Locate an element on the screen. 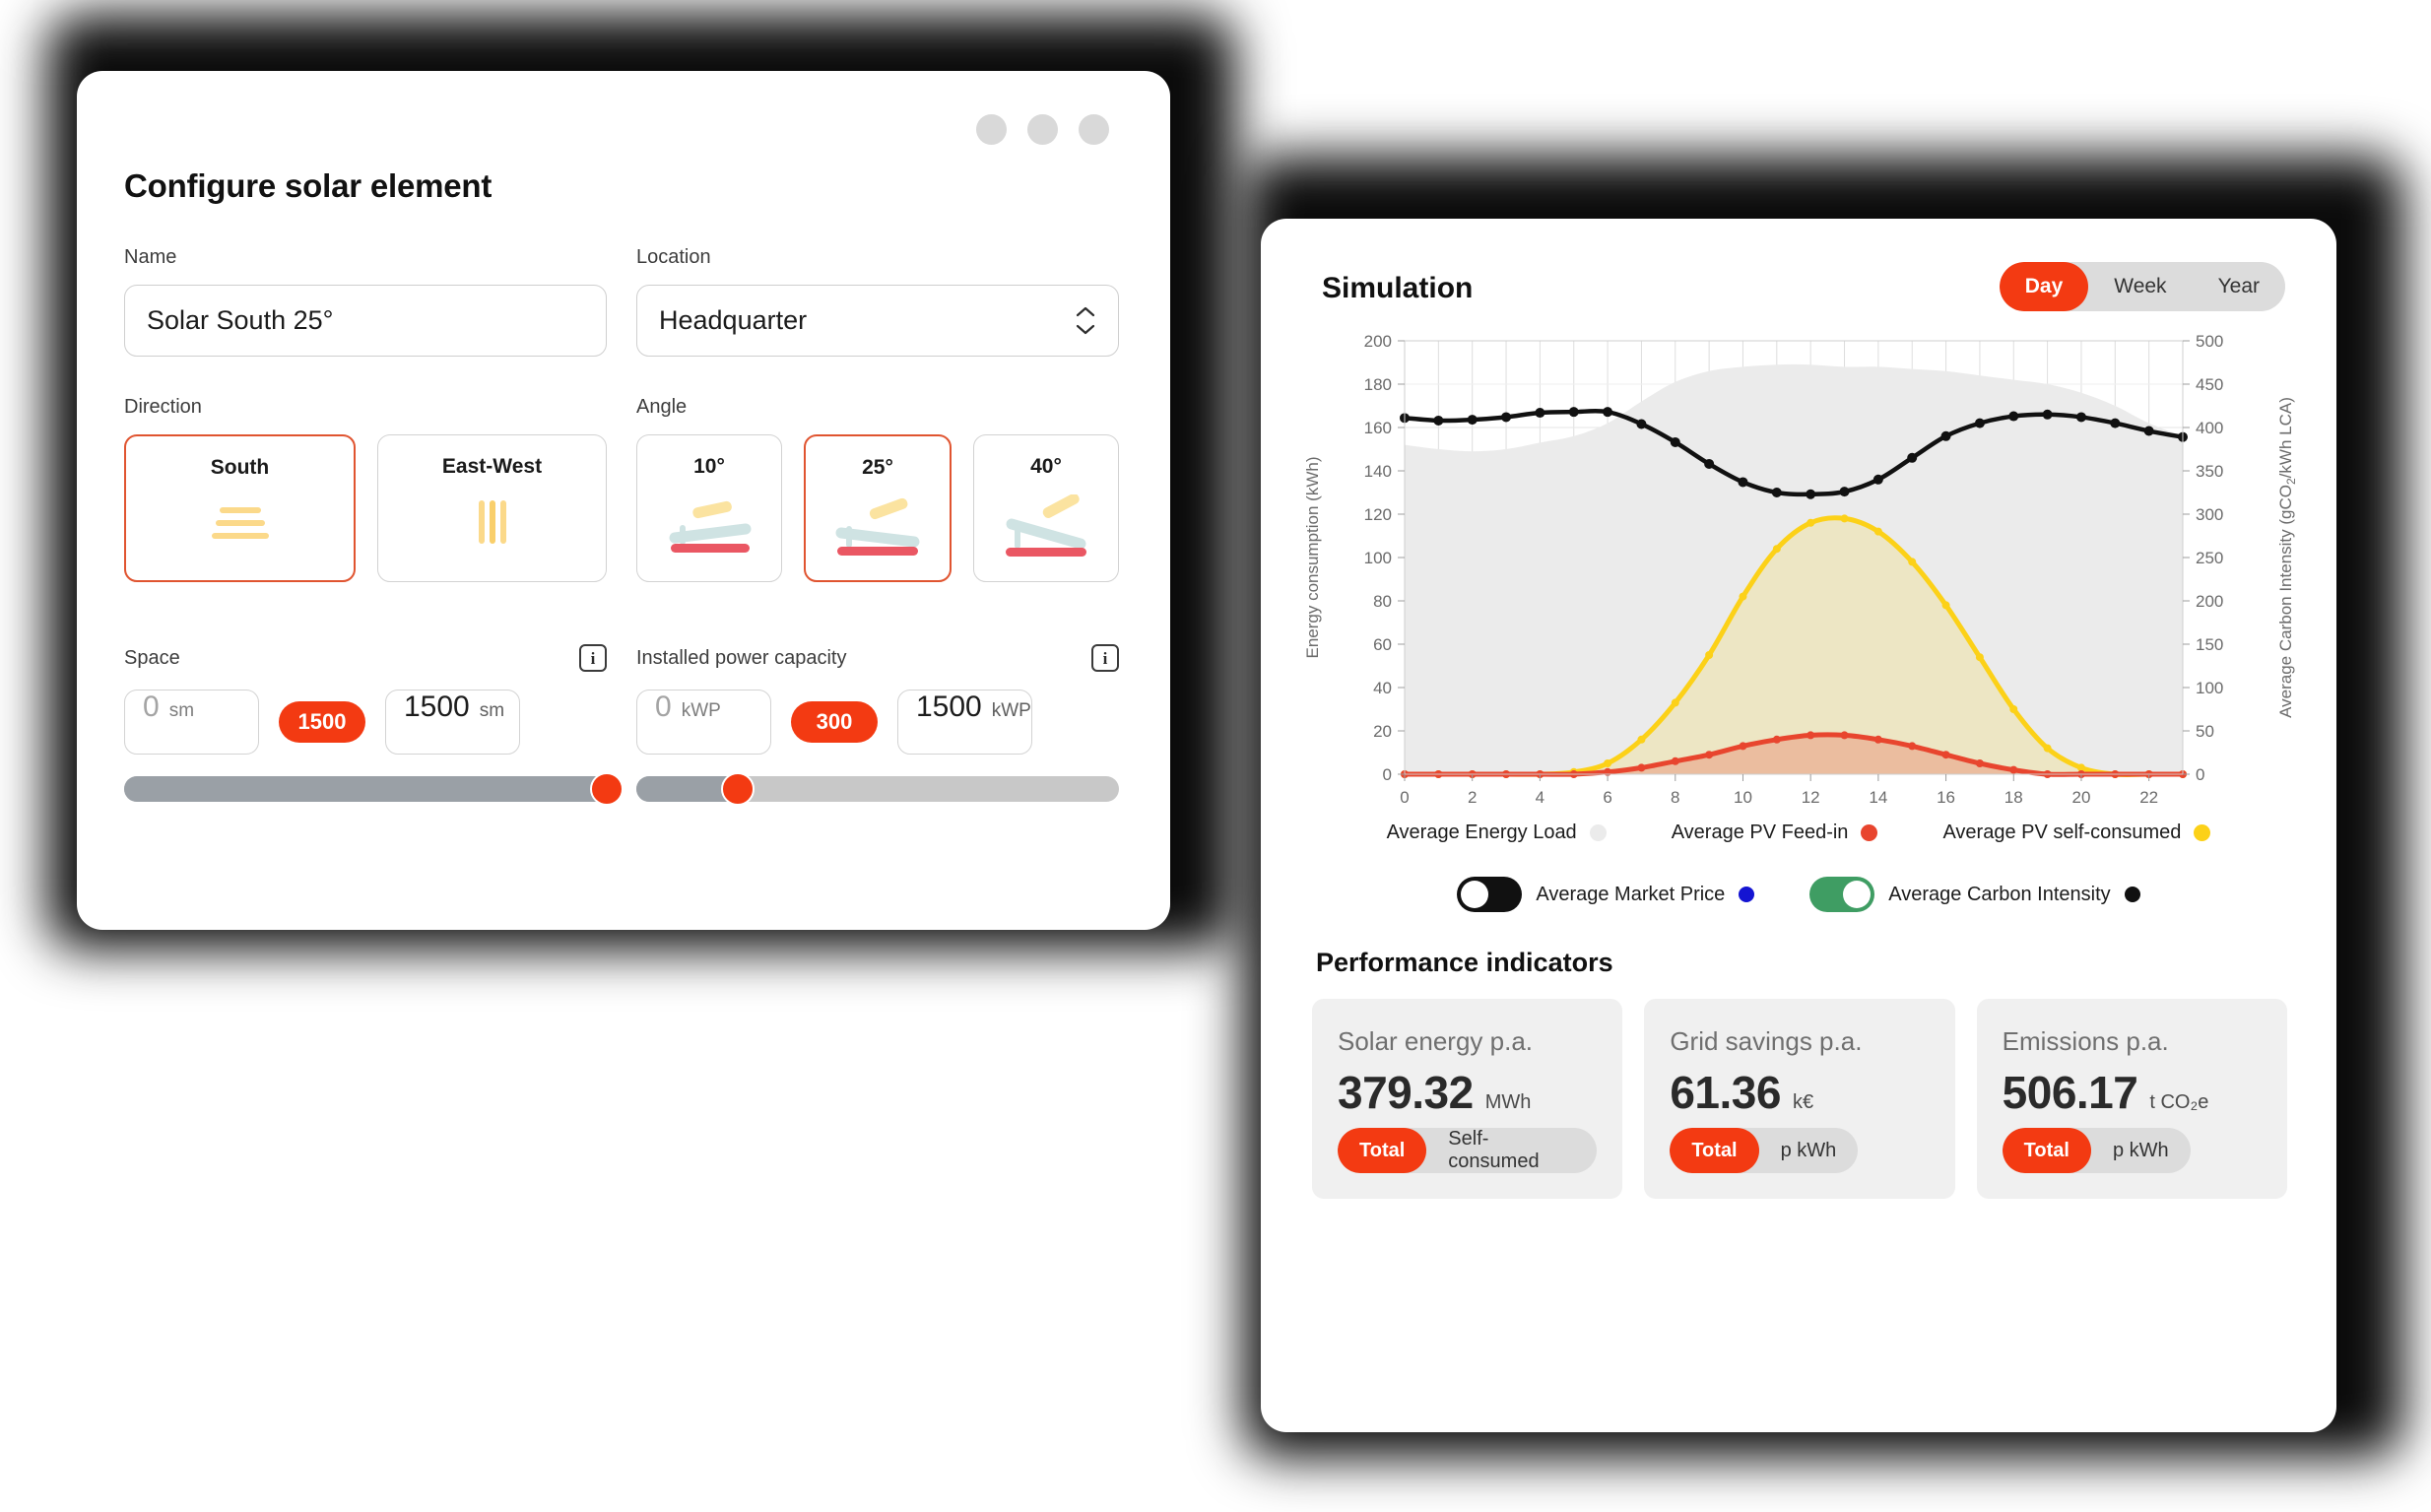 This screenshot has width=2431, height=1512. kpi-value-emissions: 506.17 t CO₂e is located at coordinates (2133, 1092).